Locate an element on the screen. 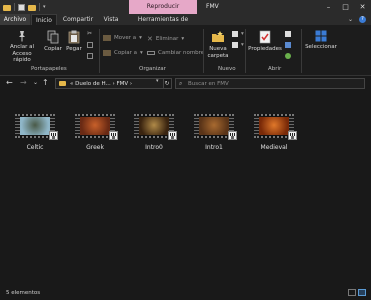 The height and width of the screenshot is (300, 371). properties-button: Propiedades is located at coordinates (265, 41).